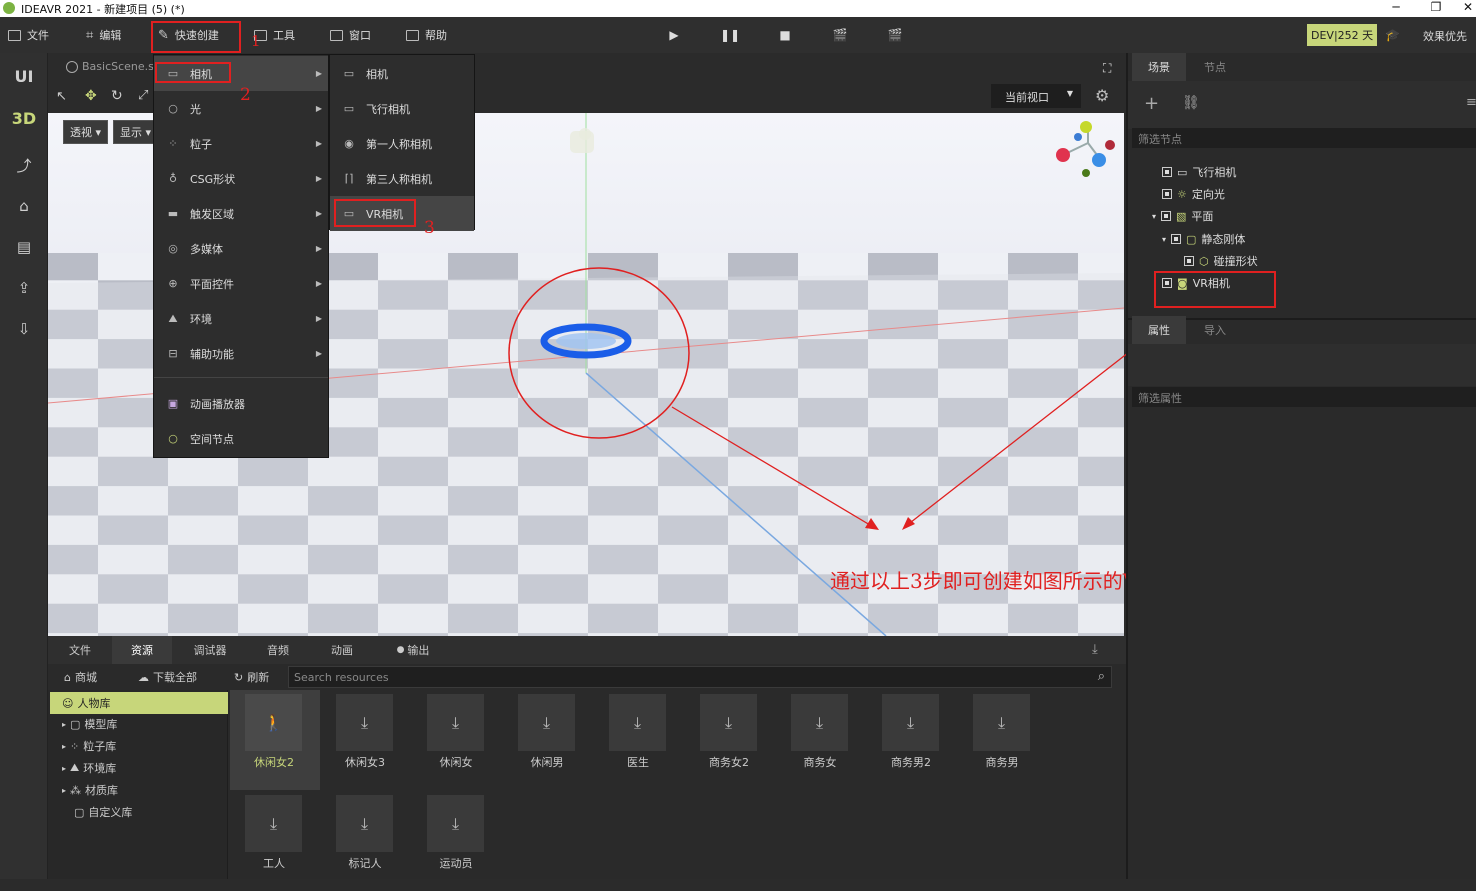 The image size is (1476, 891). I want to click on refresh-button: ↻ 刷新, so click(251, 677).